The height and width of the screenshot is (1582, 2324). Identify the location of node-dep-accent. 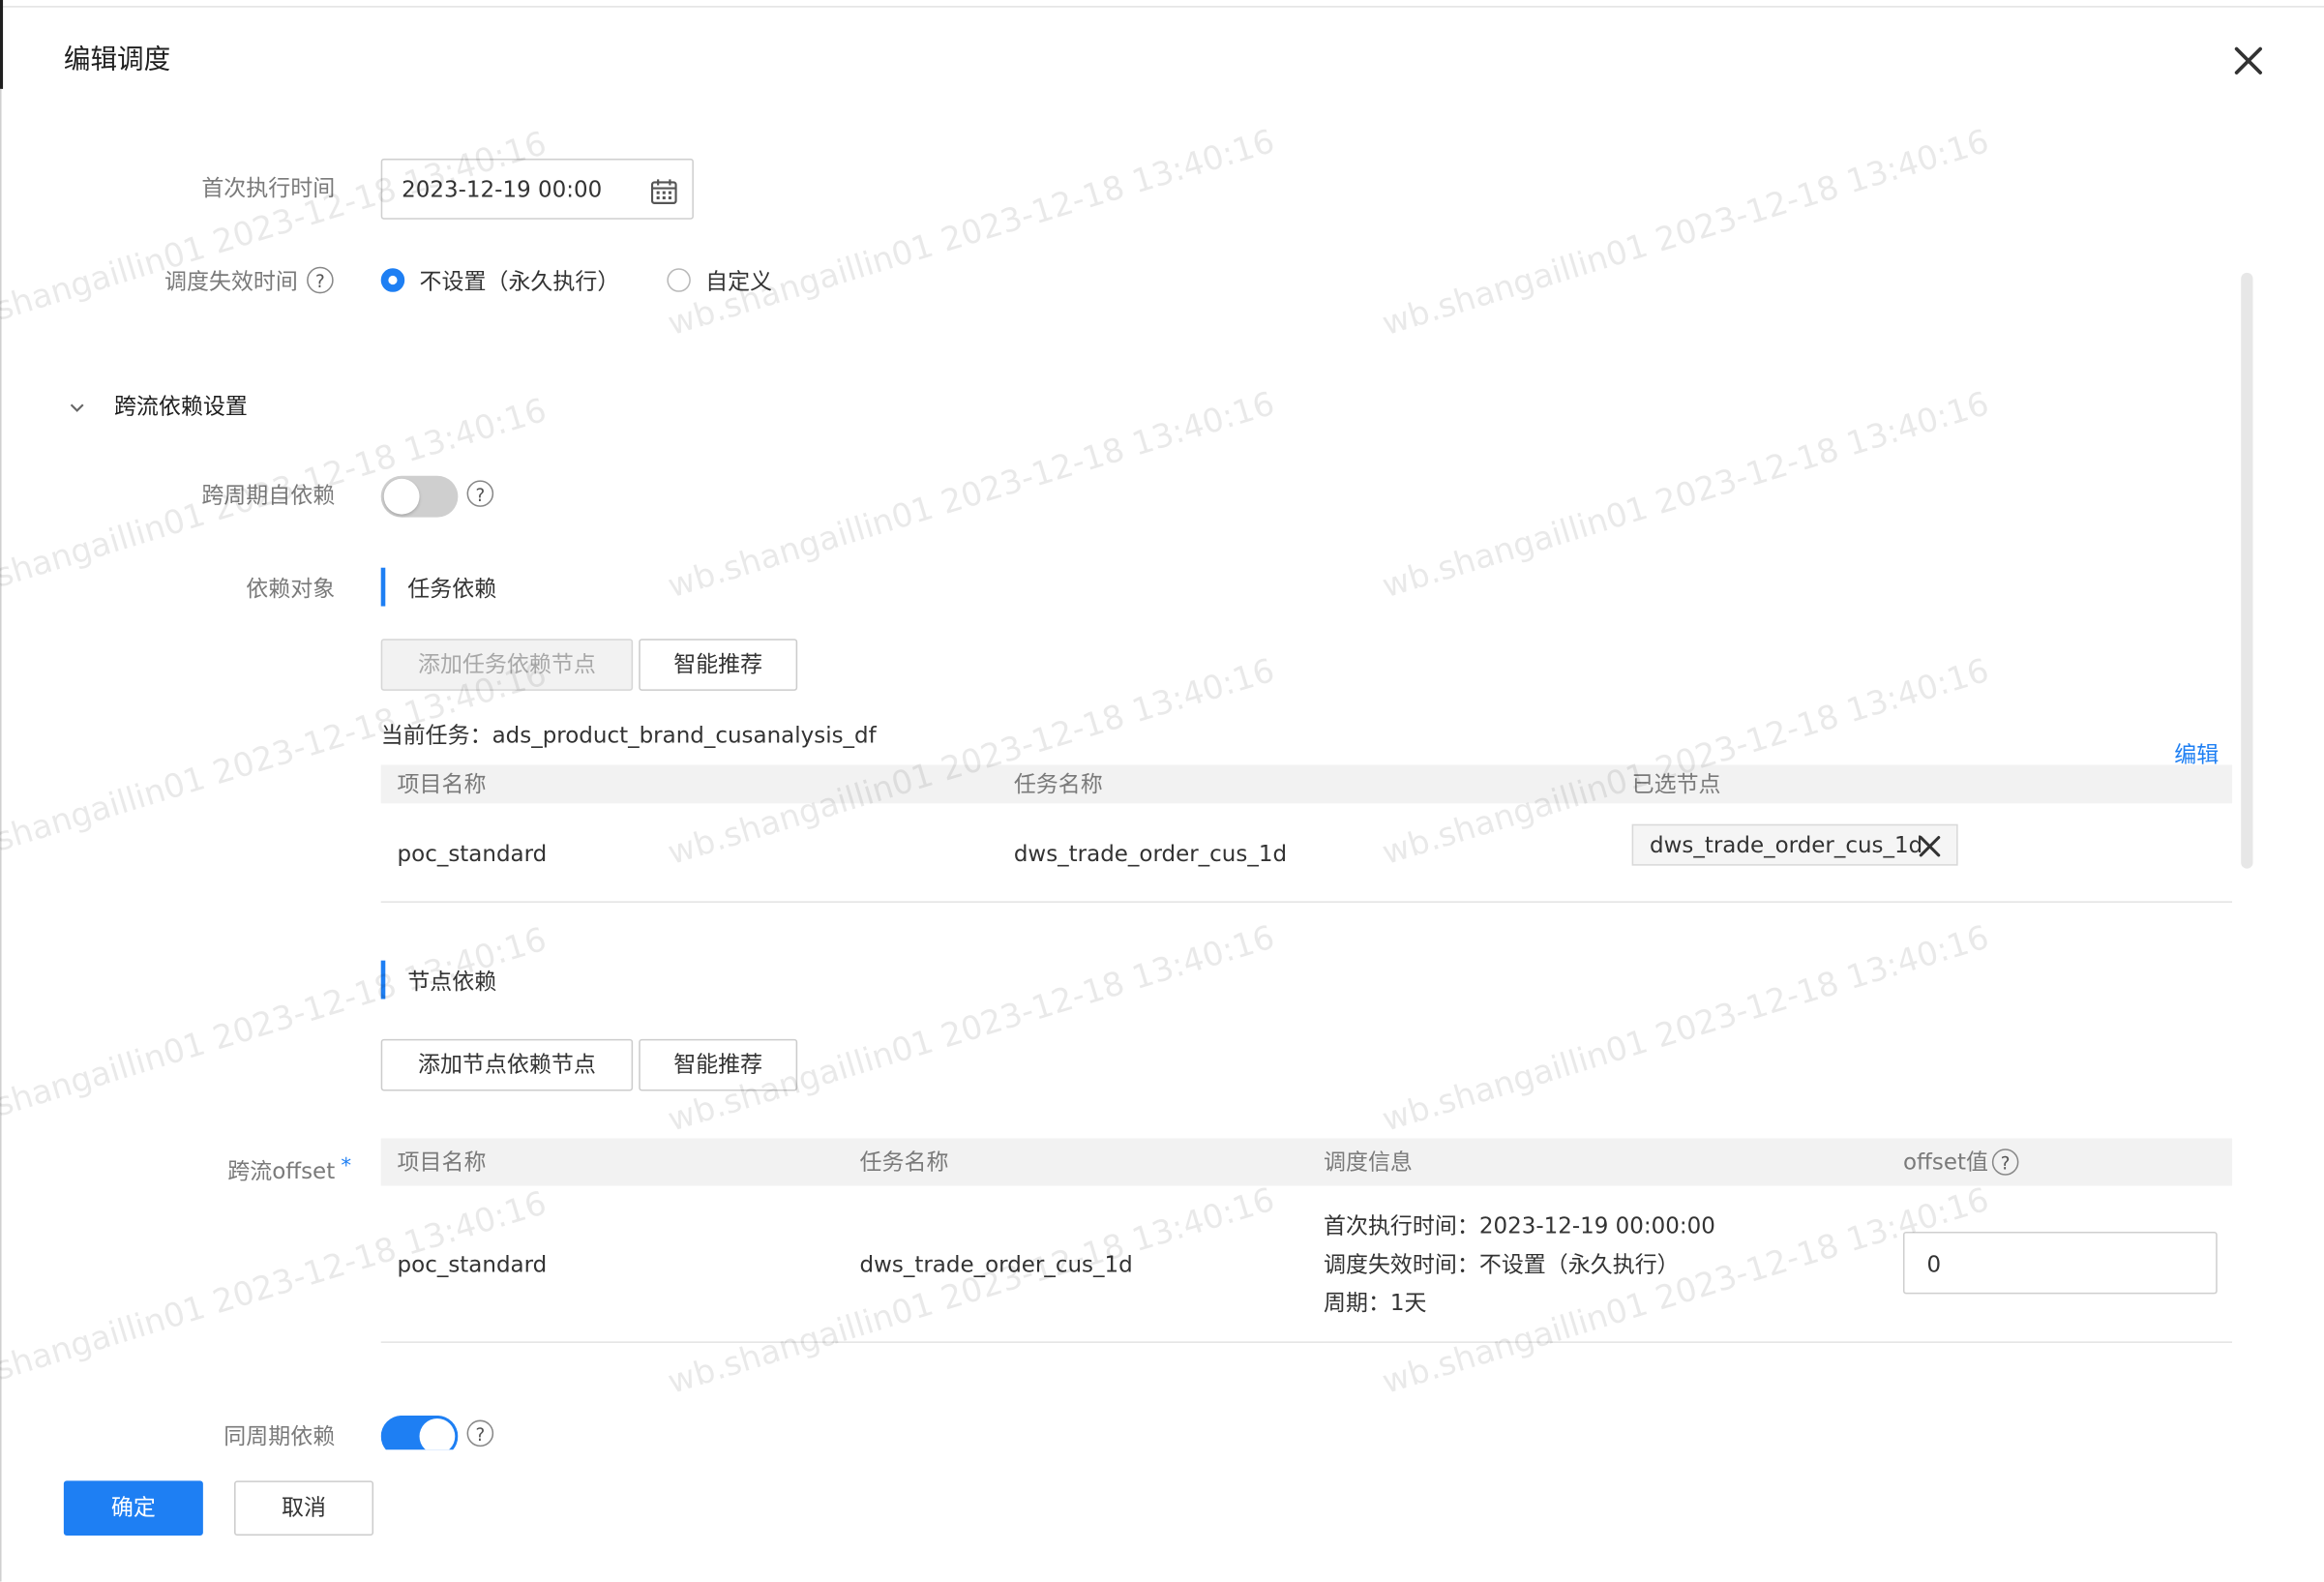
(383, 980).